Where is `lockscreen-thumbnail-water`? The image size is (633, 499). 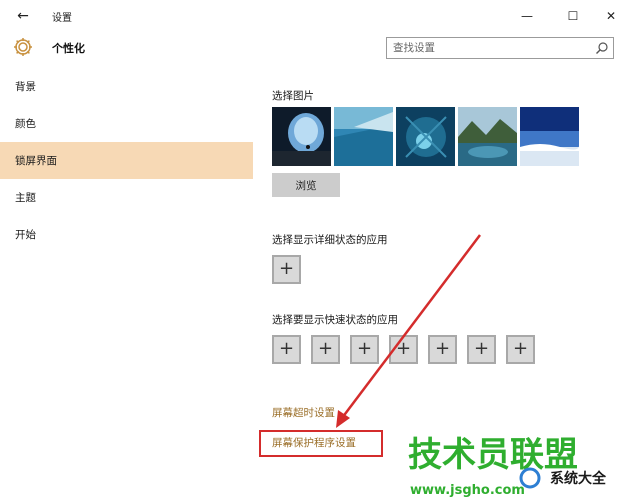
lockscreen-thumbnail-water is located at coordinates (363, 136).